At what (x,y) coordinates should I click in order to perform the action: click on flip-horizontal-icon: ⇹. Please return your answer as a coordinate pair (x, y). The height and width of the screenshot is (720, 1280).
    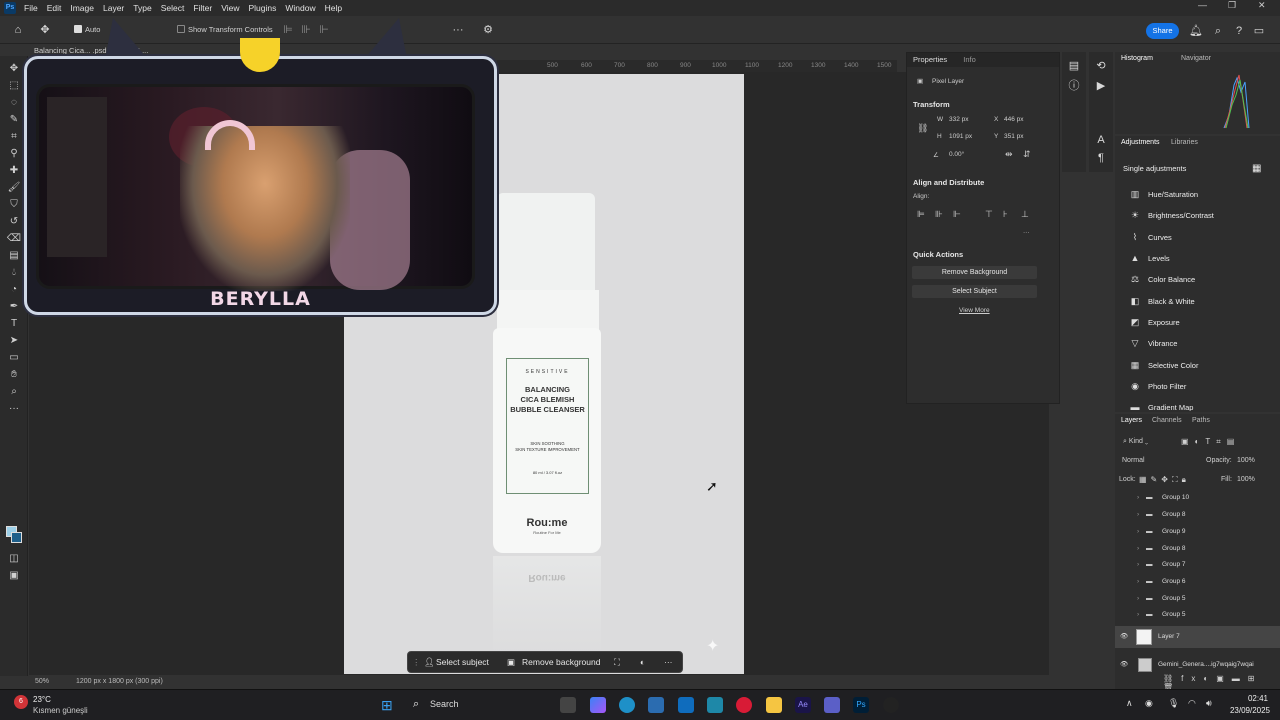
    Looking at the image, I should click on (1009, 154).